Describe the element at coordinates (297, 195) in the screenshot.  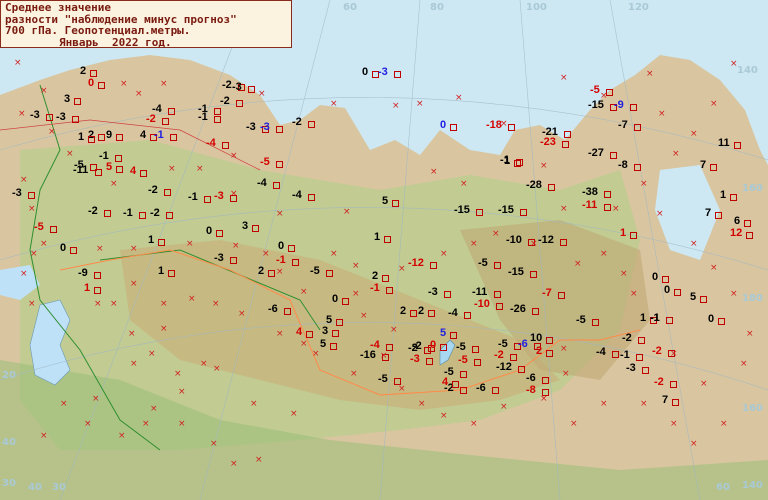
I see `observation-value: -4` at that location.